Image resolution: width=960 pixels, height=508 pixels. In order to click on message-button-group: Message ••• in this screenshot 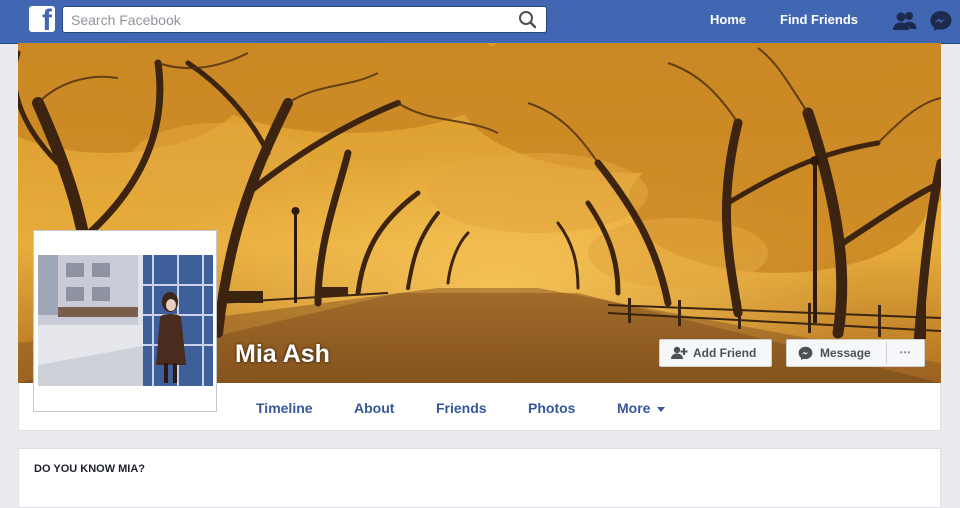, I will do `click(855, 353)`.